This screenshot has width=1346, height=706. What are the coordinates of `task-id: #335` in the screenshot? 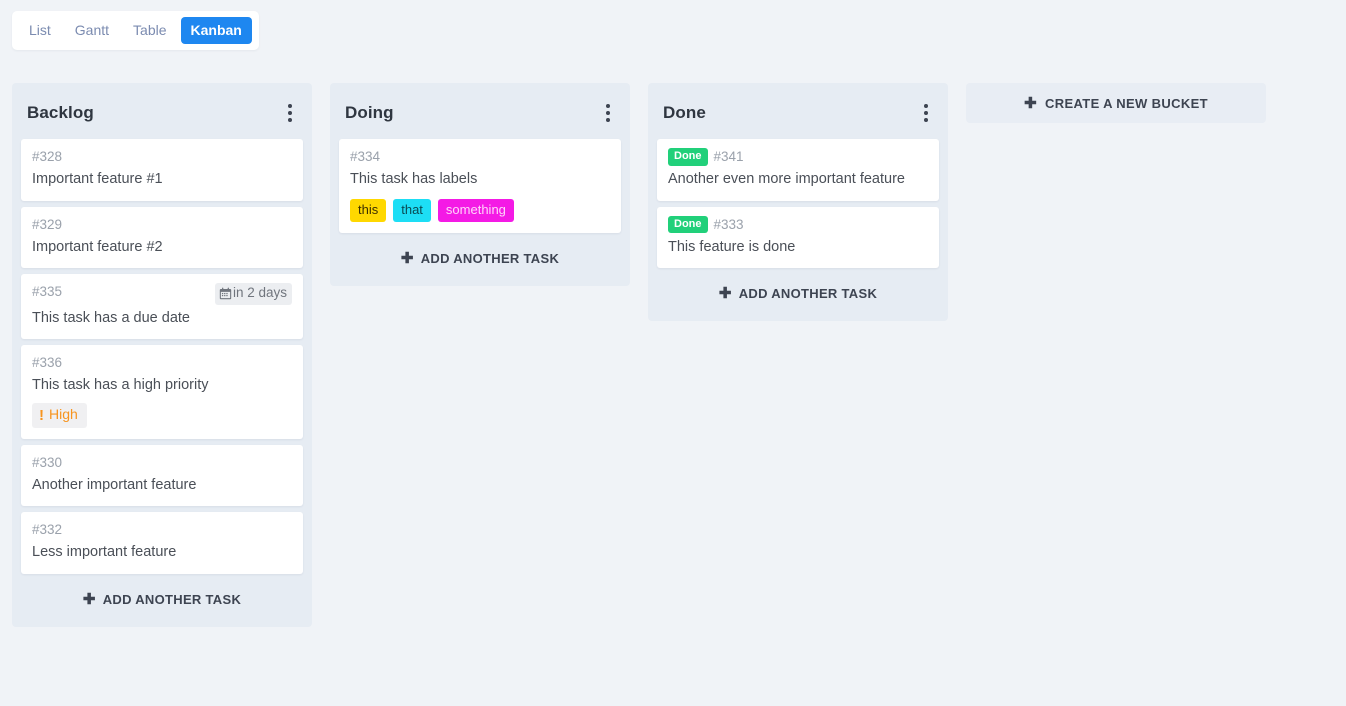 It's located at (47, 291).